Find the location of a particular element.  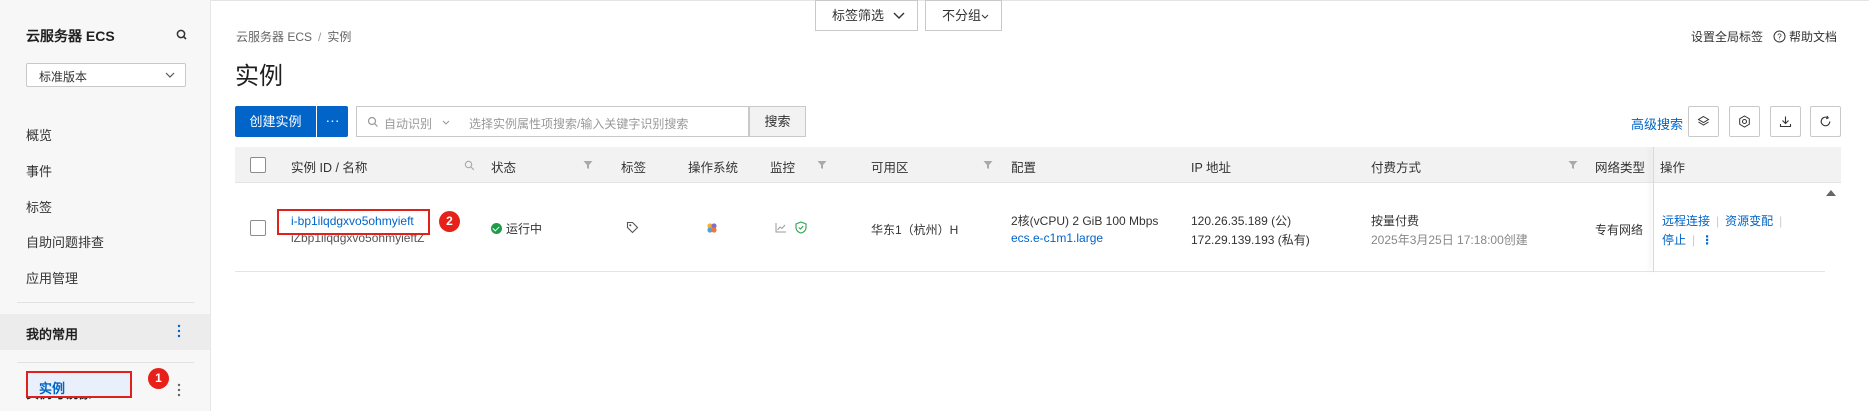

settings-button is located at coordinates (1744, 121).